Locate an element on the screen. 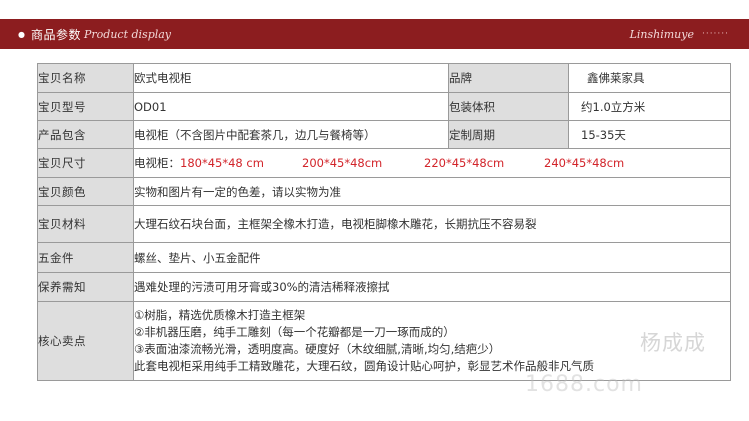 This screenshot has height=421, width=749. label-color: 宝贝颜色 is located at coordinates (85, 191).